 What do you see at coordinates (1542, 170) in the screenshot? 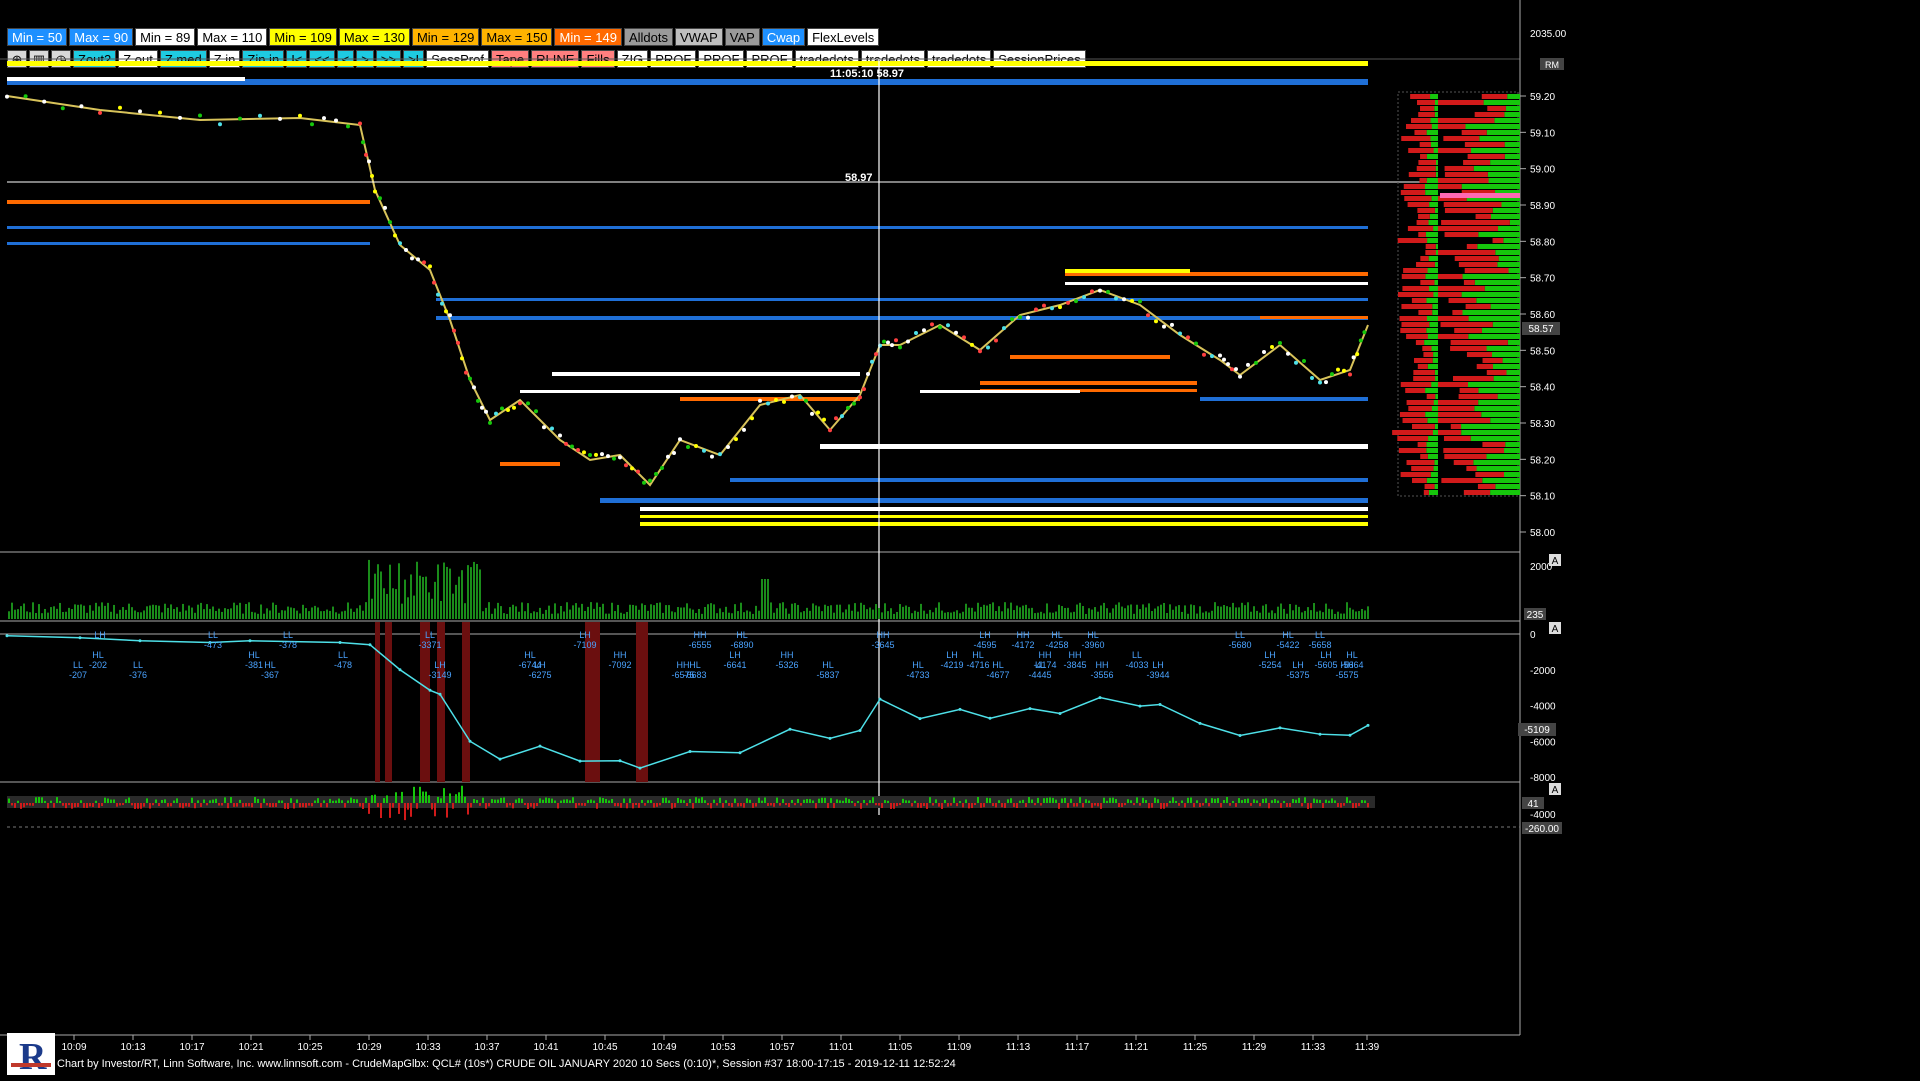
I see `price-tick-label: 59.00` at bounding box center [1542, 170].